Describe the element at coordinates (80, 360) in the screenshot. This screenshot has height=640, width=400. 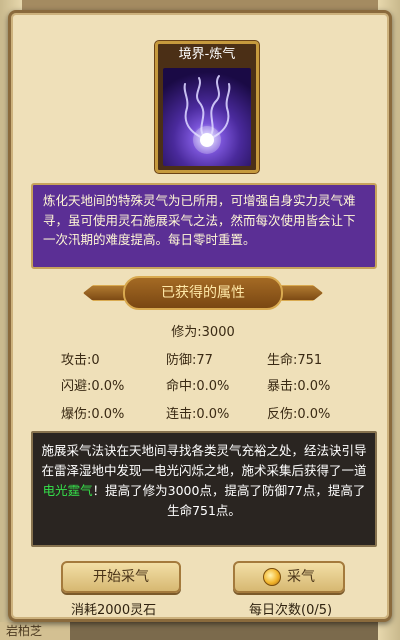
I see `stat-attack: 攻击:0` at that location.